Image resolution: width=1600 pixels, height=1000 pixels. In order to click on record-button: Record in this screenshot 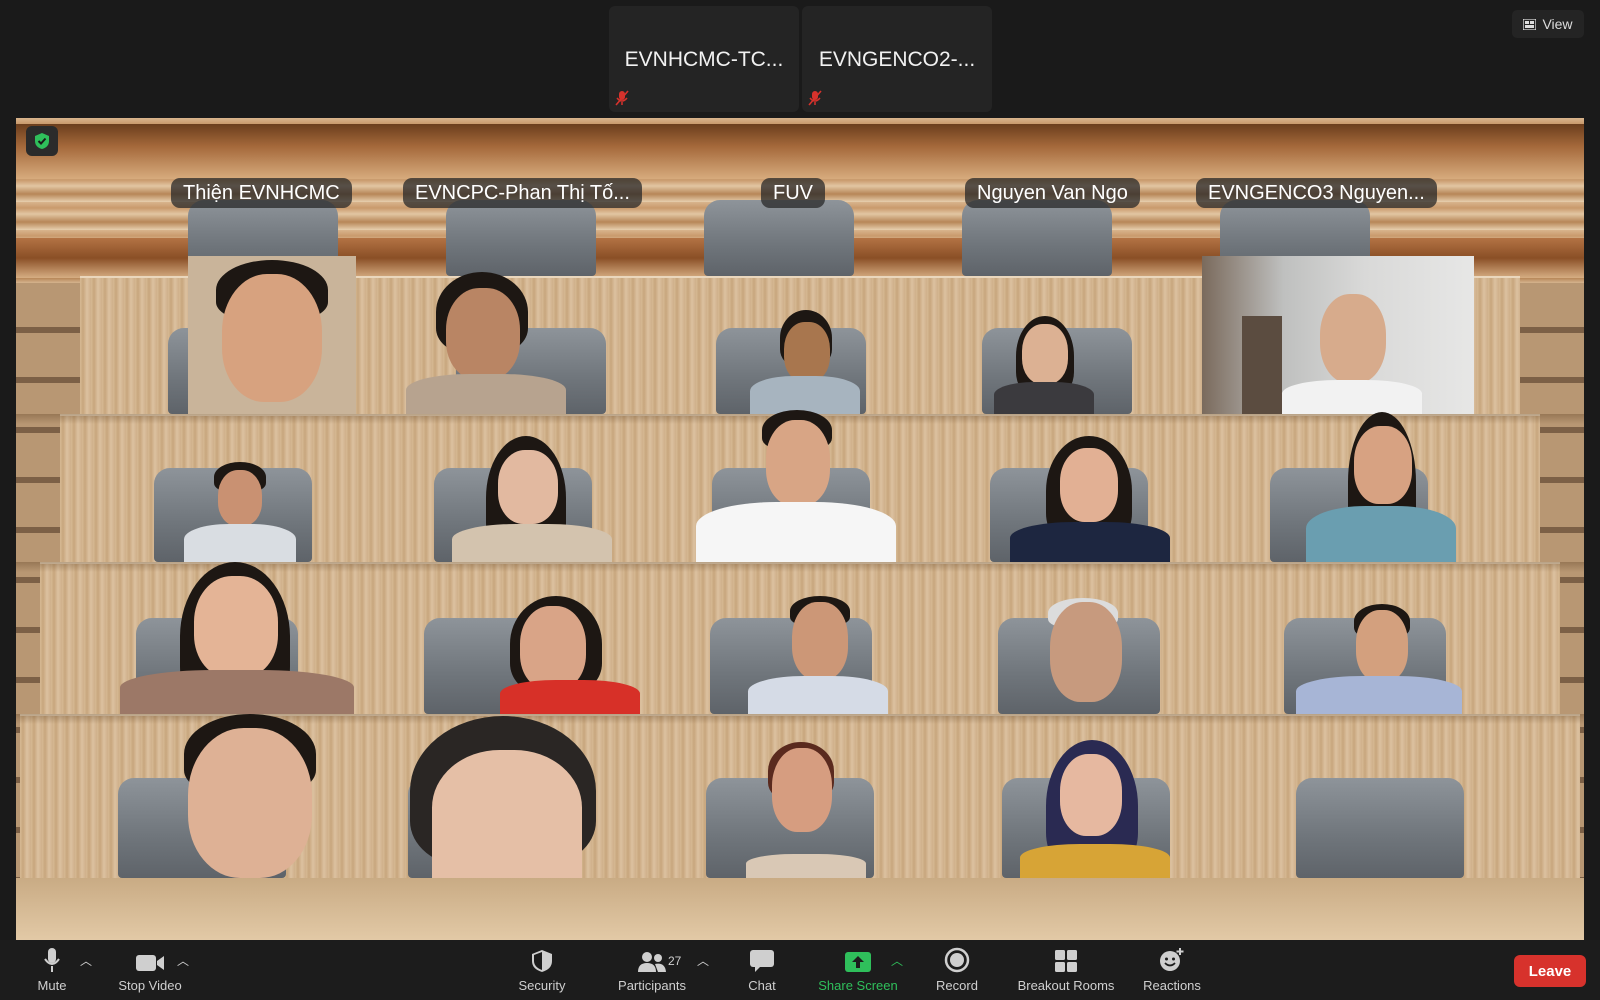, I will do `click(957, 970)`.